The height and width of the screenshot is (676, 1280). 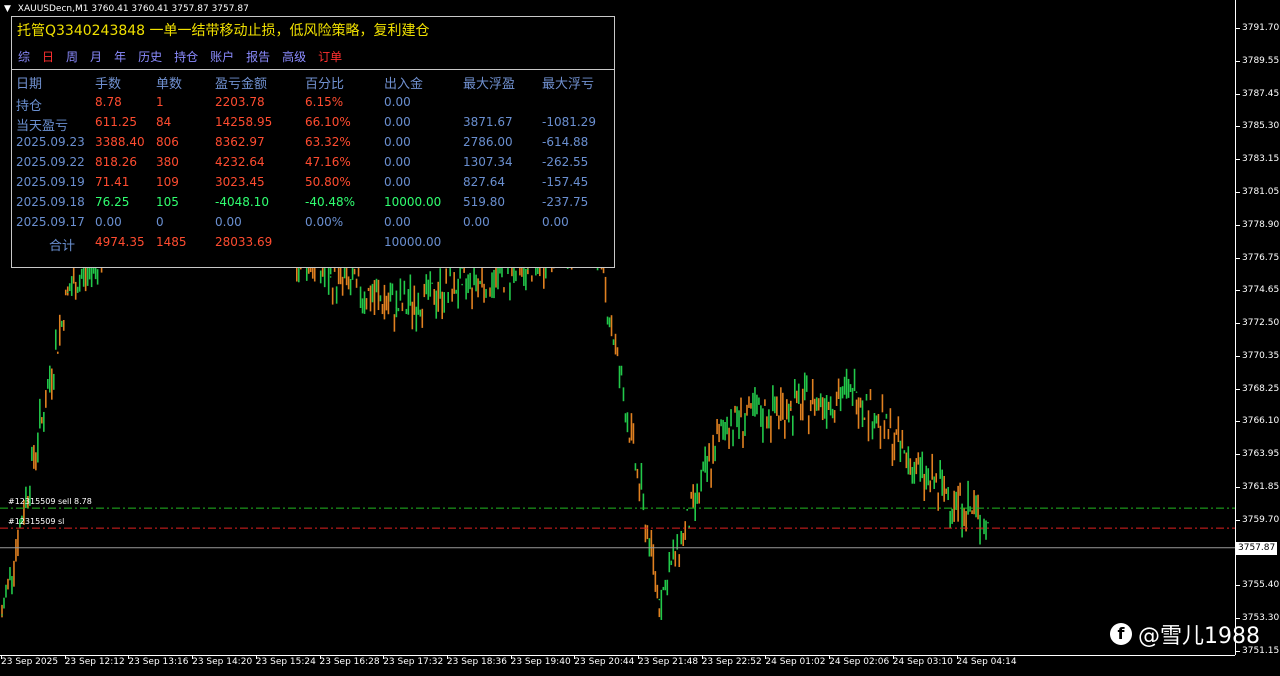 What do you see at coordinates (29, 106) in the screenshot?
I see `table-cell-date: 持仓` at bounding box center [29, 106].